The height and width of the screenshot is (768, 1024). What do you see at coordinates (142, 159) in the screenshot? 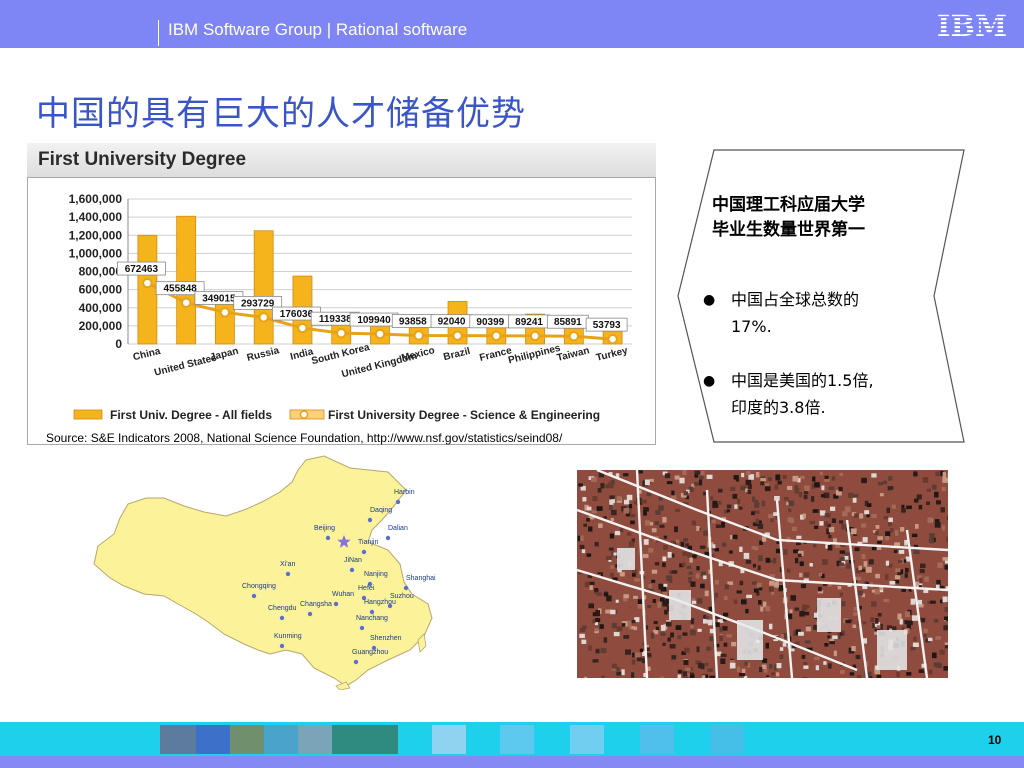
I see `chart-title: First University Degree` at bounding box center [142, 159].